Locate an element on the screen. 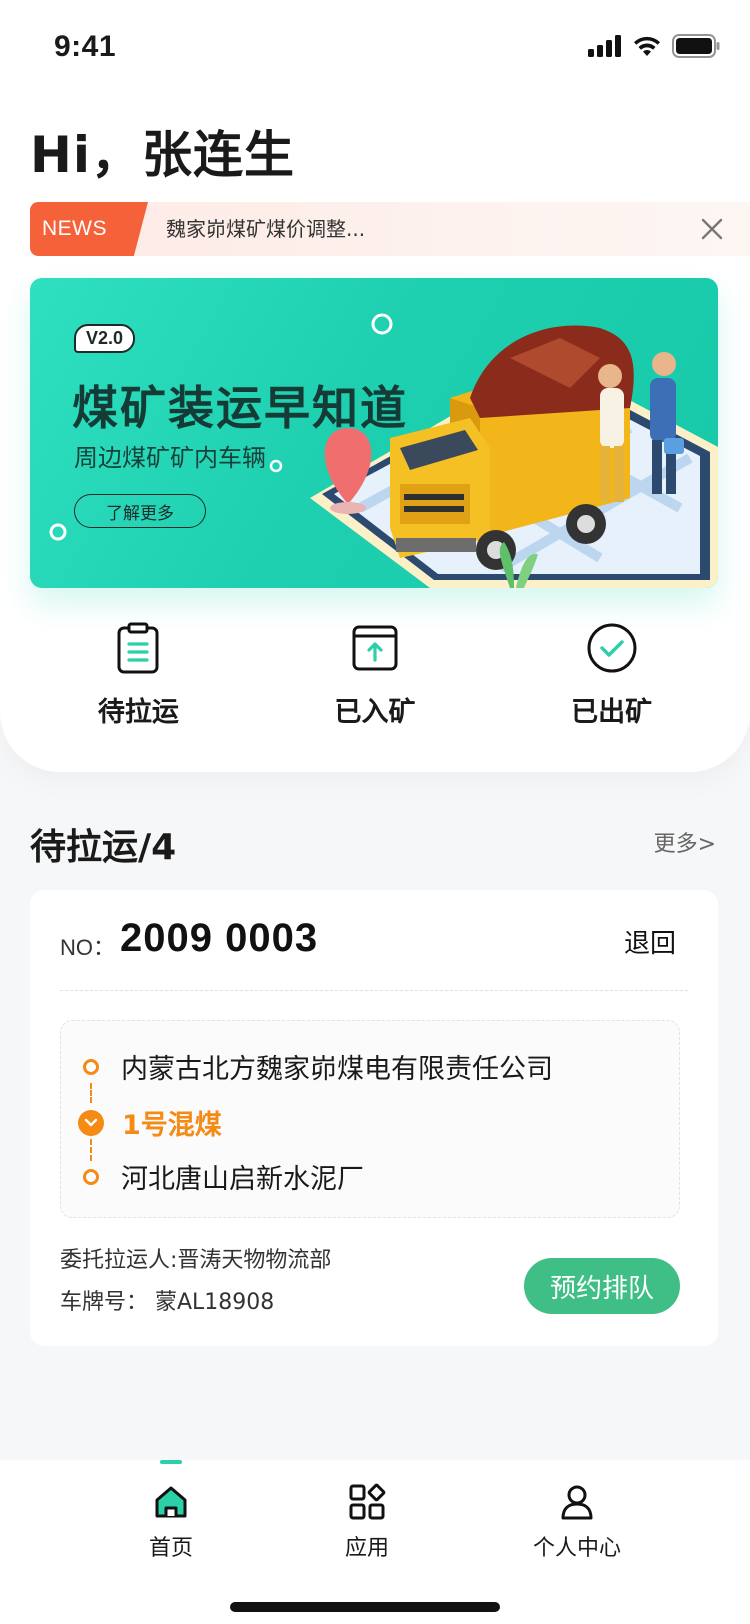 Image resolution: width=750 pixels, height=1624 pixels. status-icons is located at coordinates (654, 46).